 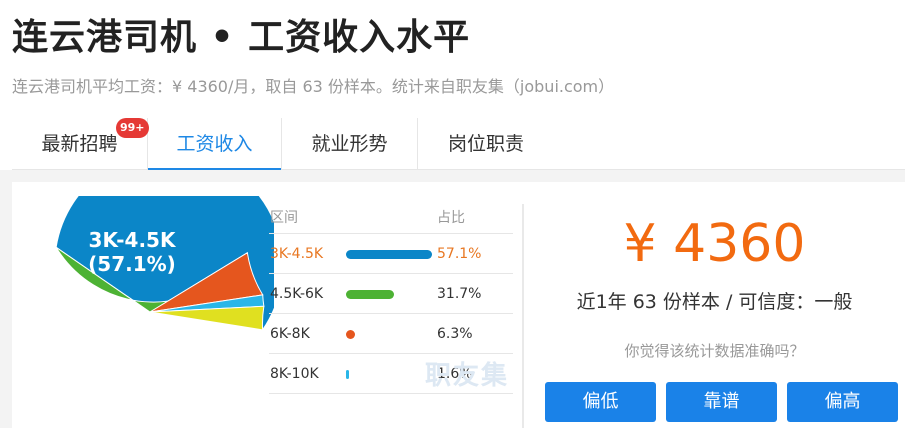 What do you see at coordinates (297, 254) in the screenshot?
I see `range-label: 3K-4.5K` at bounding box center [297, 254].